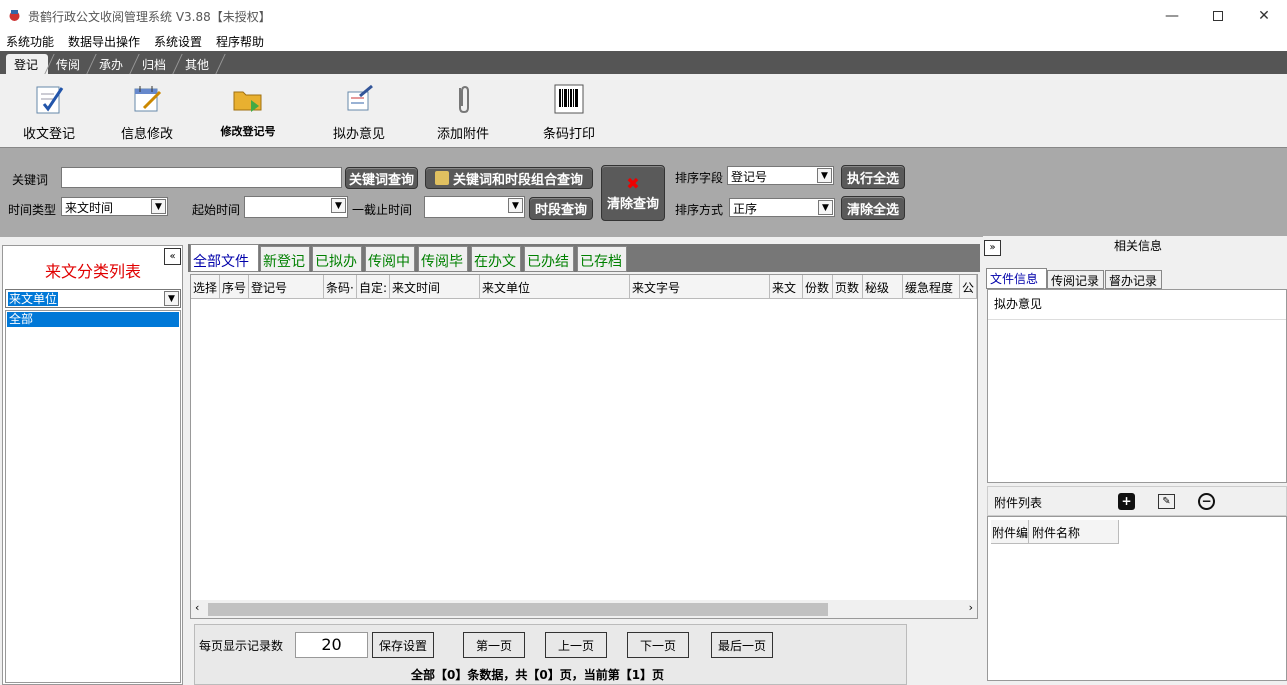 The width and height of the screenshot is (1287, 685). Describe the element at coordinates (435, 287) in the screenshot. I see `col-receive-time: 来文时间` at that location.